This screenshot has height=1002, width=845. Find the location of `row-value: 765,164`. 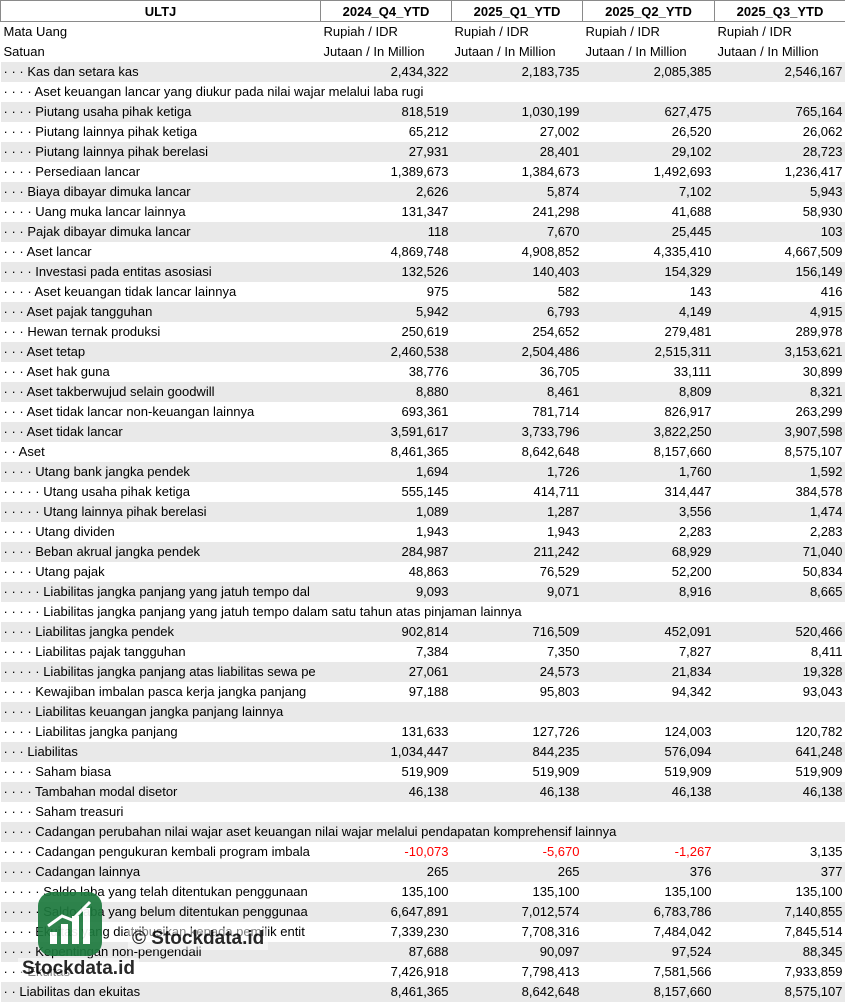

row-value: 765,164 is located at coordinates (780, 112).